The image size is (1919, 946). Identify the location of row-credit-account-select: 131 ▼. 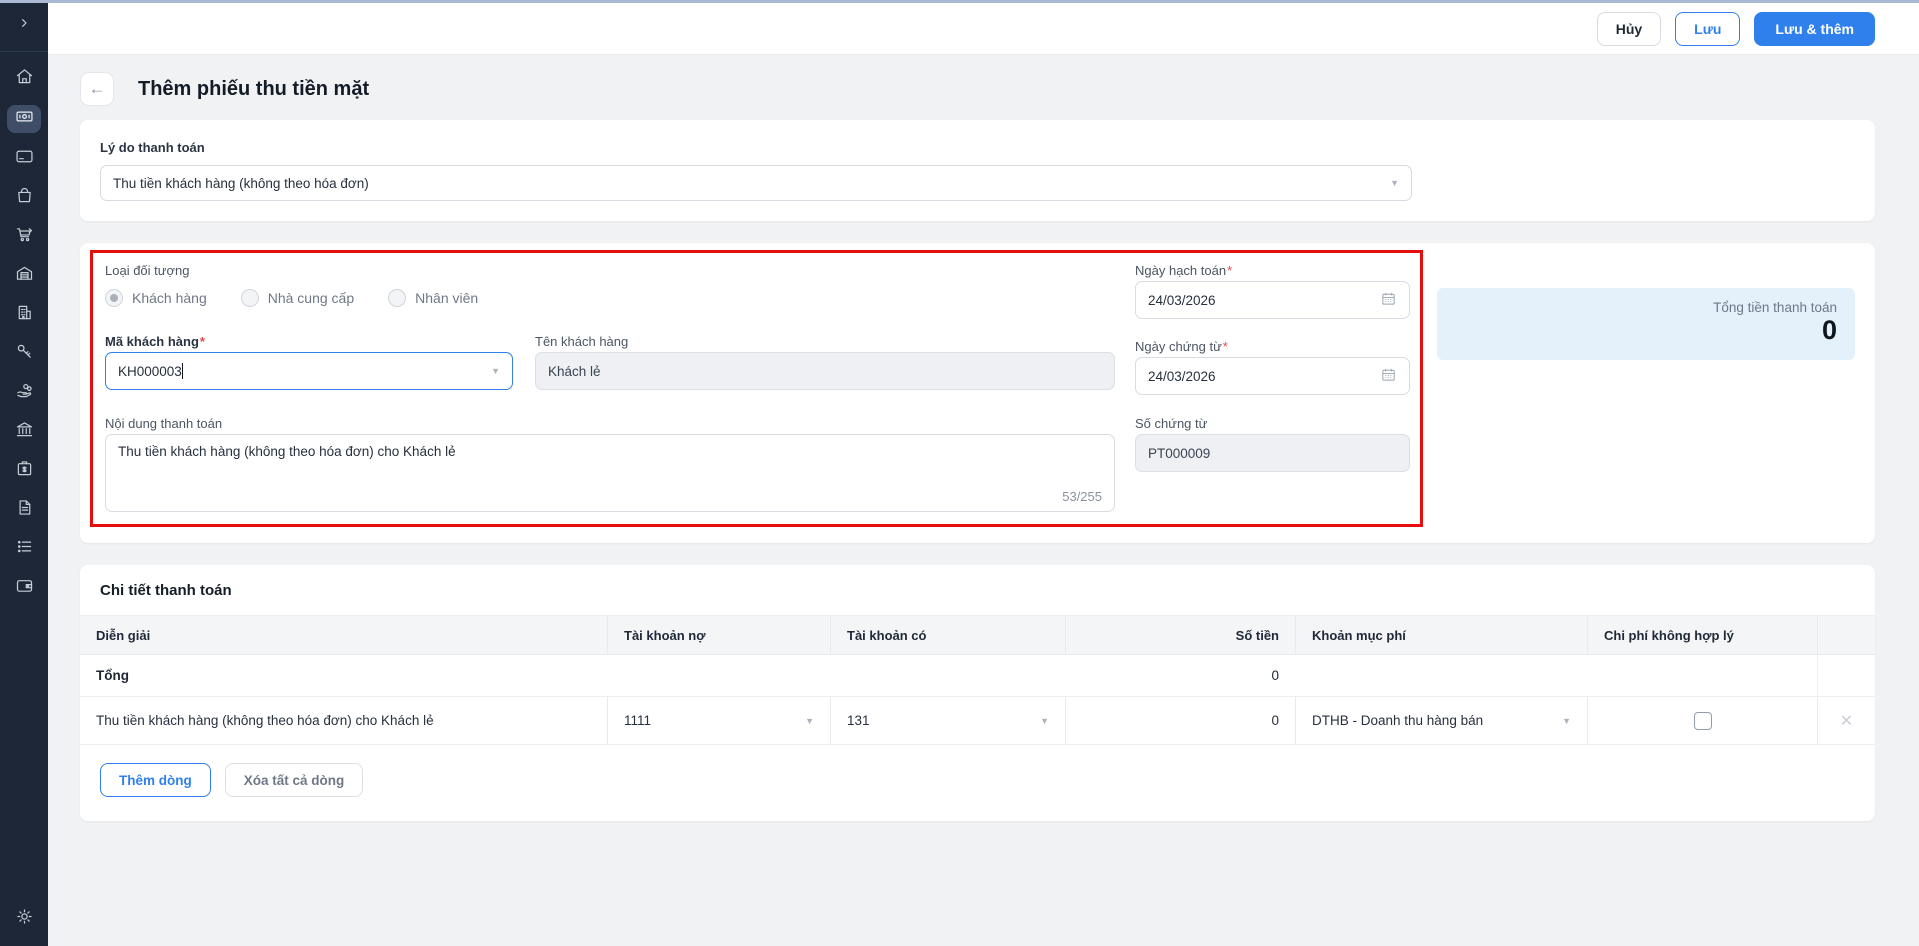
(947, 720).